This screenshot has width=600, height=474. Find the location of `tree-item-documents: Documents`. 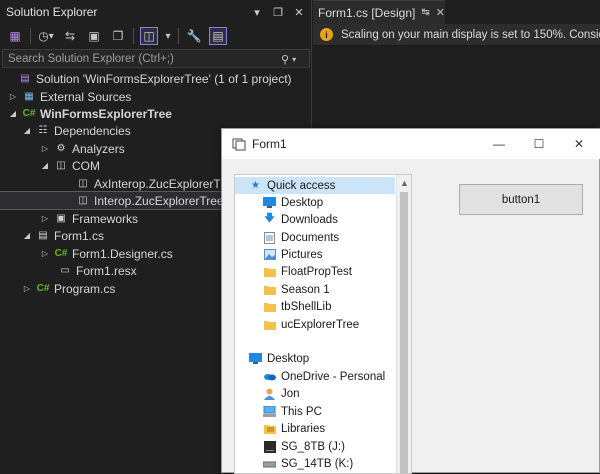

tree-item-documents: Documents is located at coordinates (315, 237).